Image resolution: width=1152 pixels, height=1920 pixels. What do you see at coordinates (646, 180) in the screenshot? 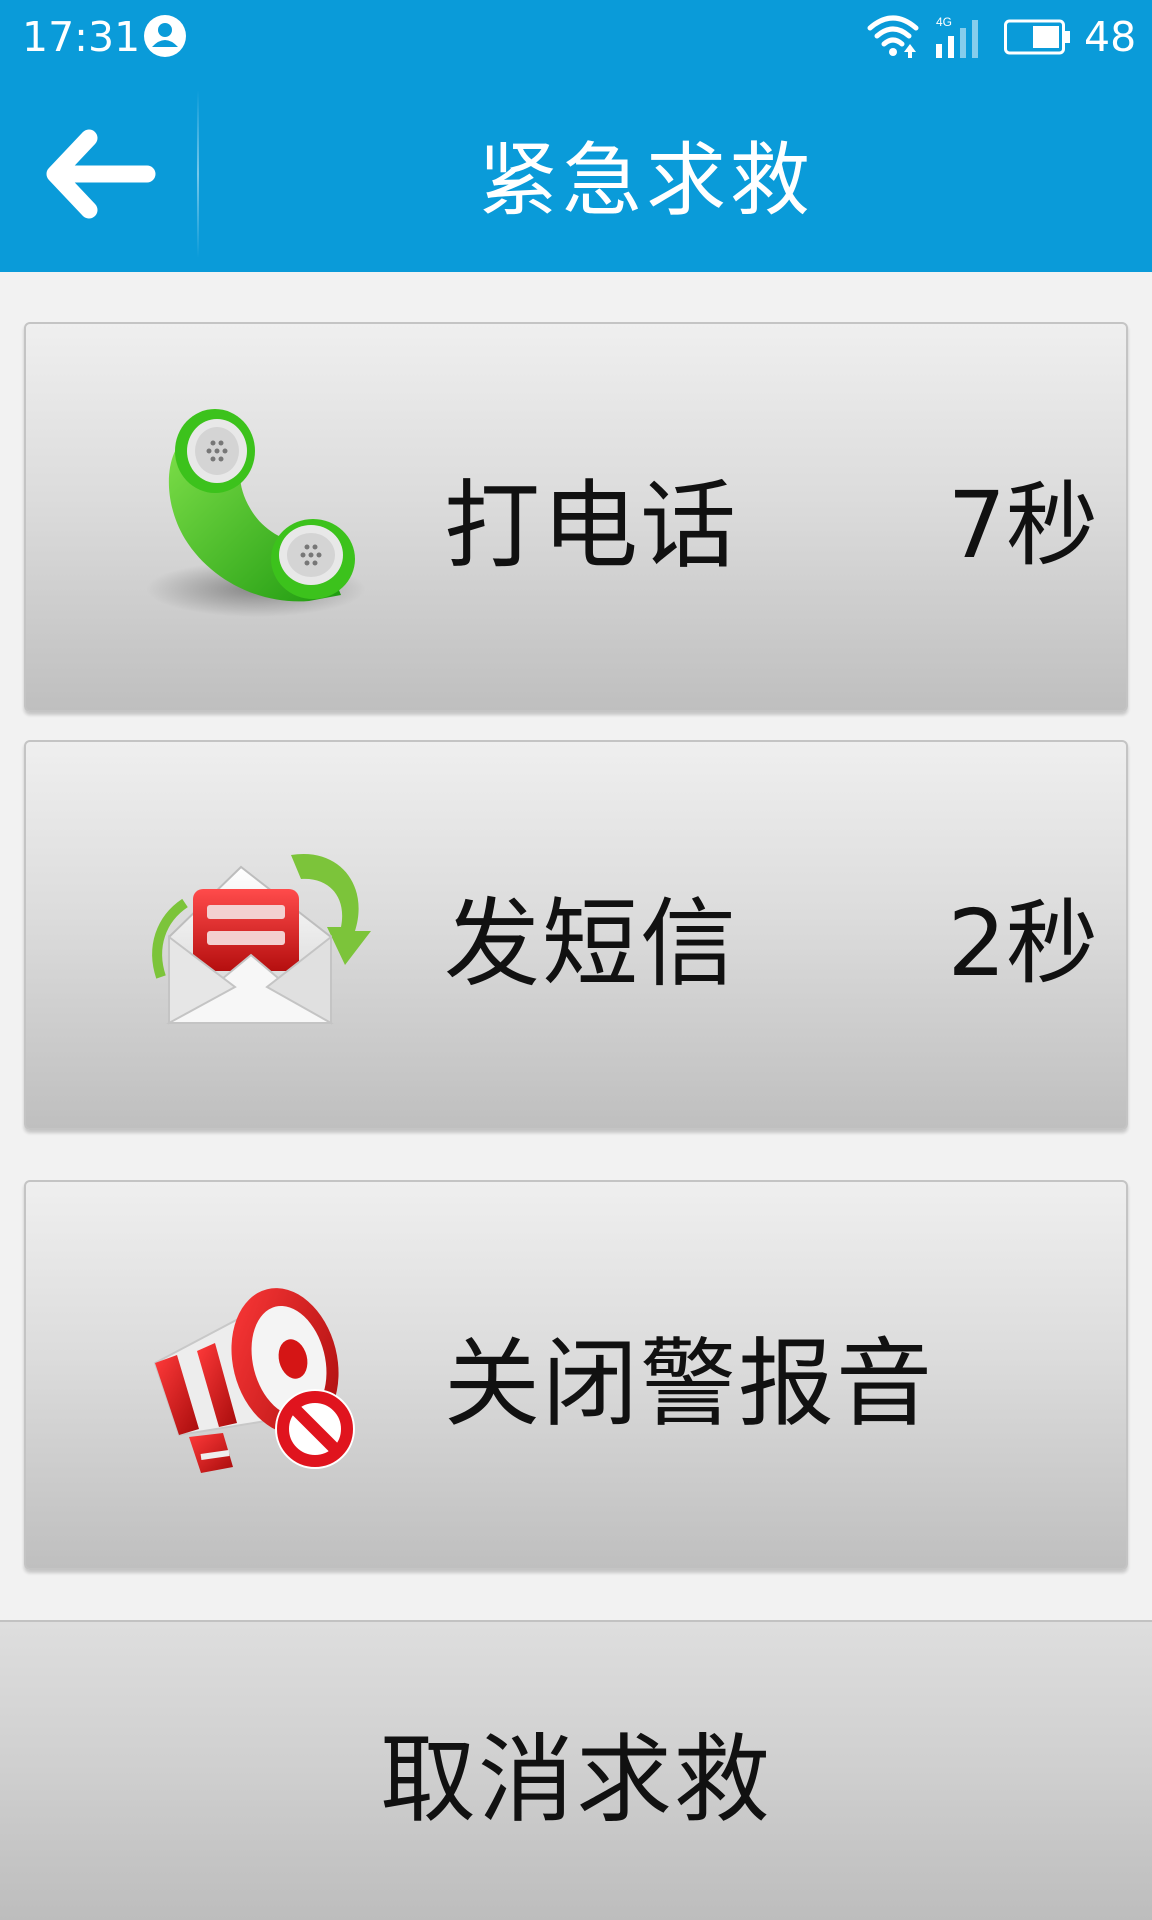
I see `page-title: 紧急求救` at bounding box center [646, 180].